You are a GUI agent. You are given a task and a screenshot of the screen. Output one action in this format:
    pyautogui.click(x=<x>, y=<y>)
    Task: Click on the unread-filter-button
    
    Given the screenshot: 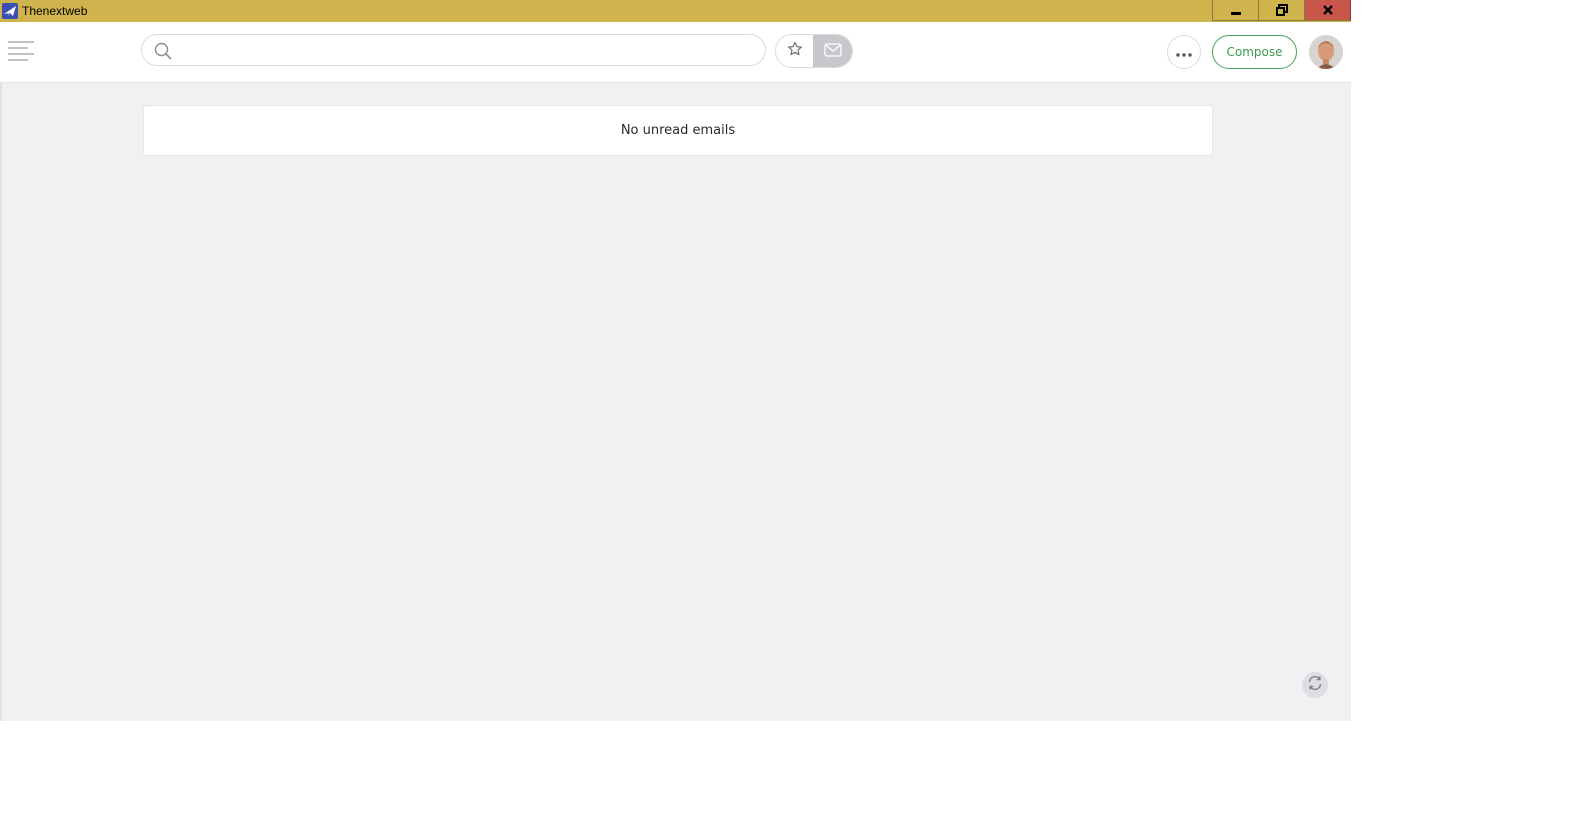 What is the action you would take?
    pyautogui.click(x=832, y=51)
    